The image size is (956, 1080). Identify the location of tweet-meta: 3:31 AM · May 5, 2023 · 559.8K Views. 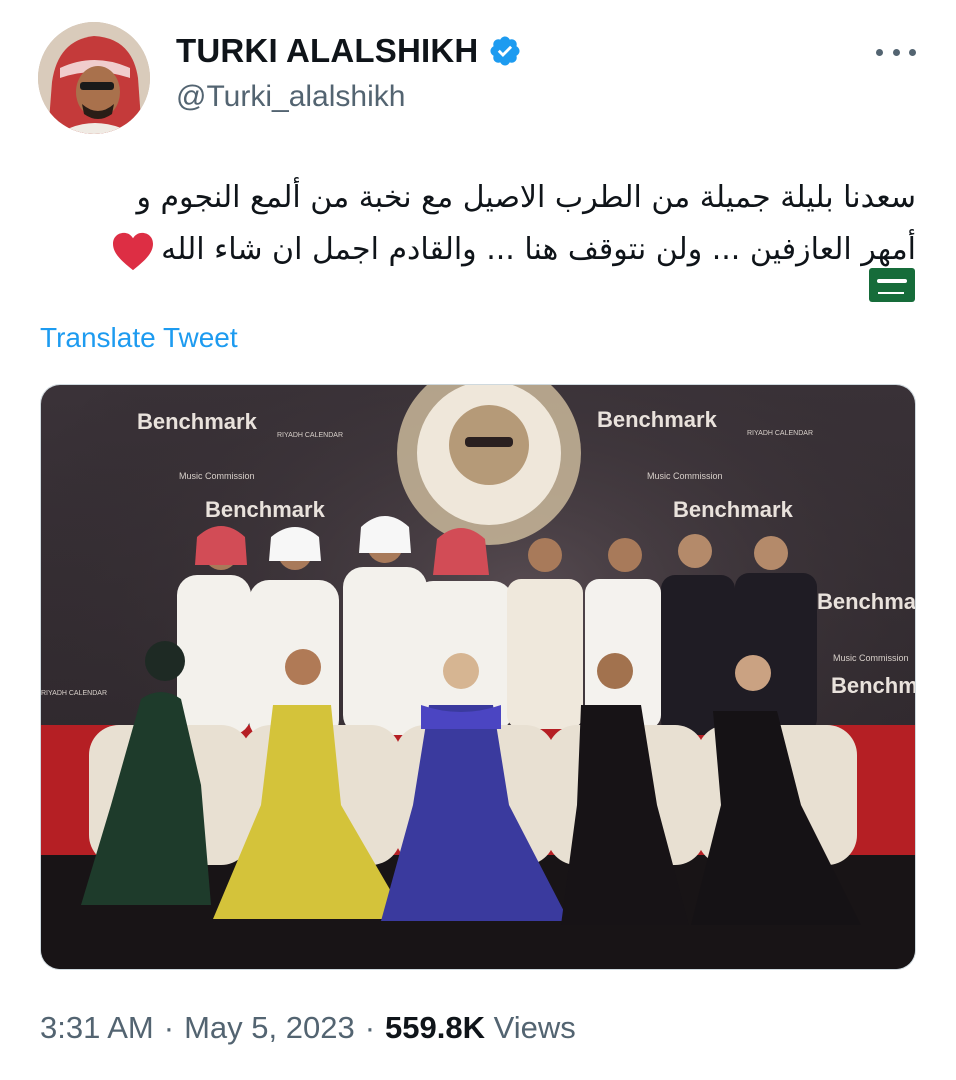
(308, 1028).